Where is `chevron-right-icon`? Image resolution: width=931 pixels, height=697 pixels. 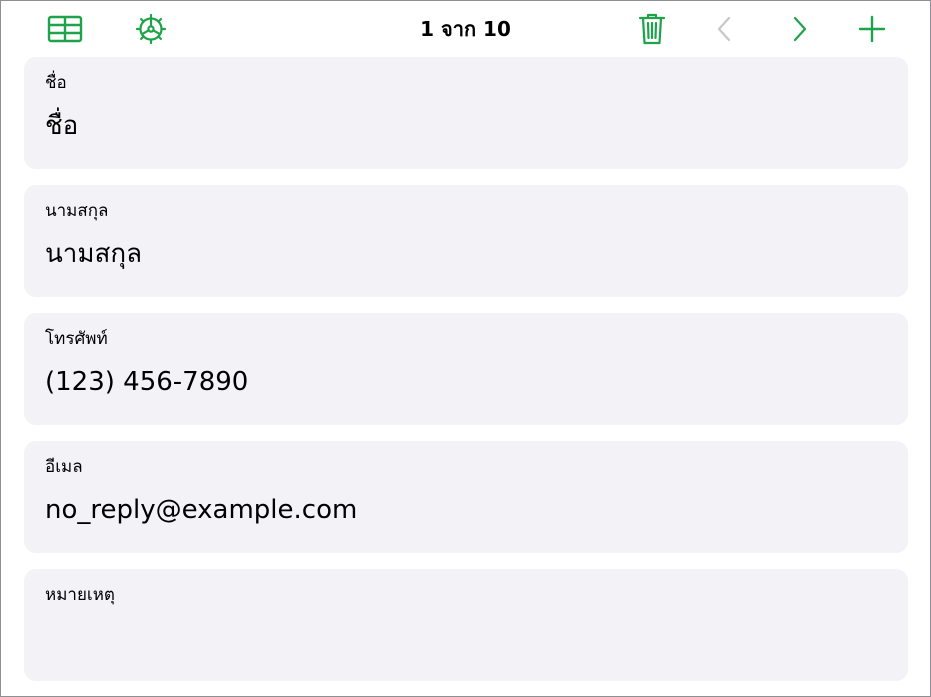
chevron-right-icon is located at coordinates (800, 29).